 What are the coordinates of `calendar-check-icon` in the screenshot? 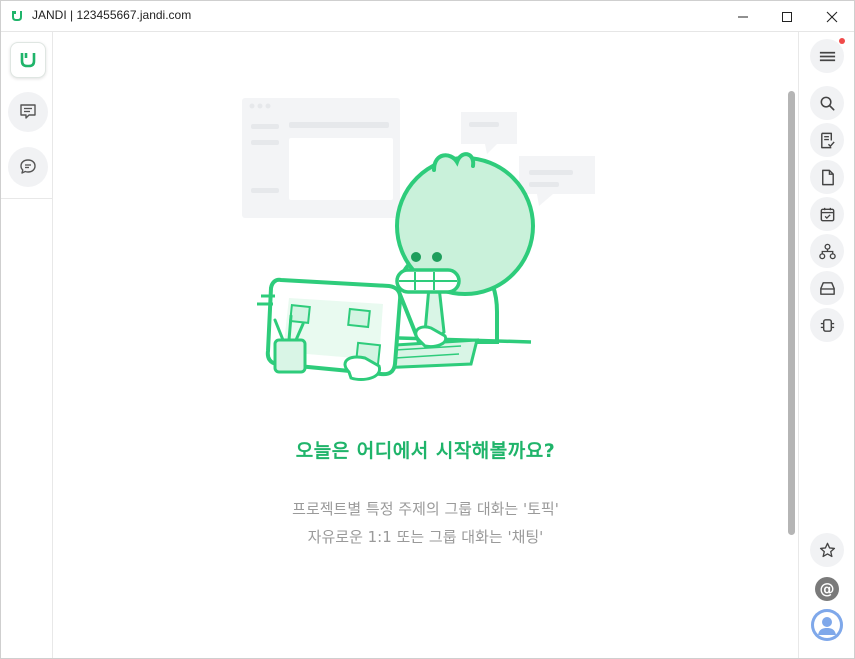 It's located at (827, 214).